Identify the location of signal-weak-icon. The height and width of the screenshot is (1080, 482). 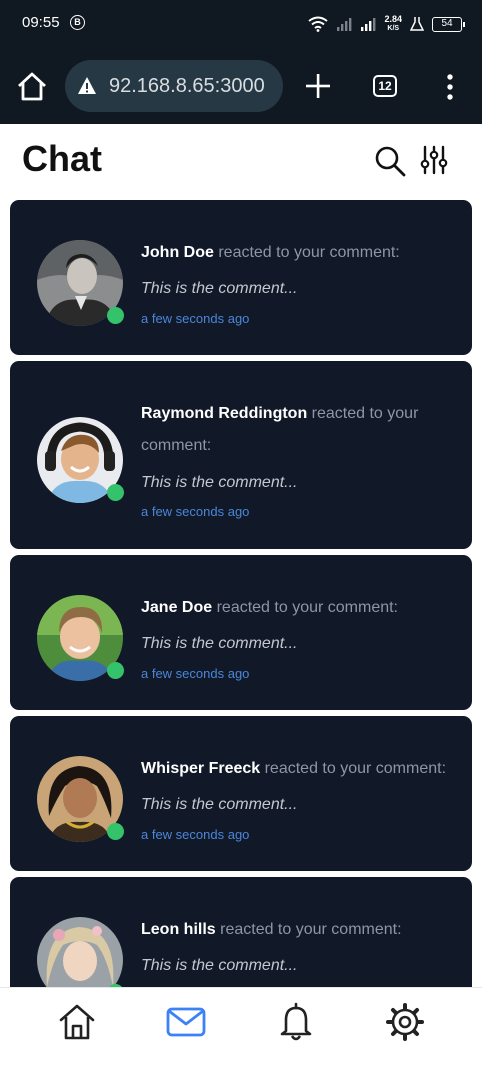
(344, 24).